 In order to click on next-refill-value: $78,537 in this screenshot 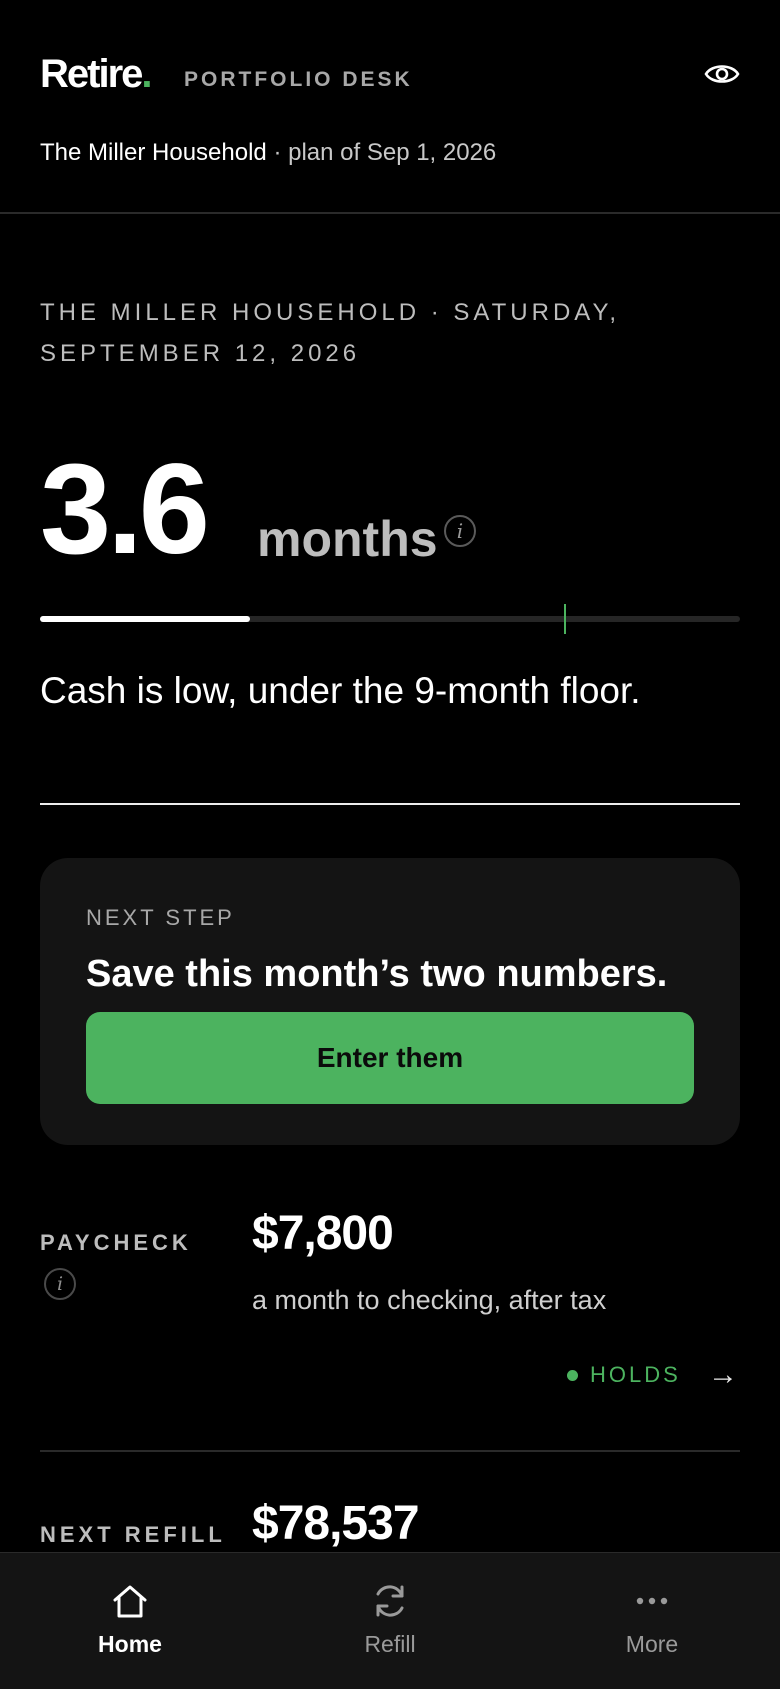, I will do `click(336, 1523)`.